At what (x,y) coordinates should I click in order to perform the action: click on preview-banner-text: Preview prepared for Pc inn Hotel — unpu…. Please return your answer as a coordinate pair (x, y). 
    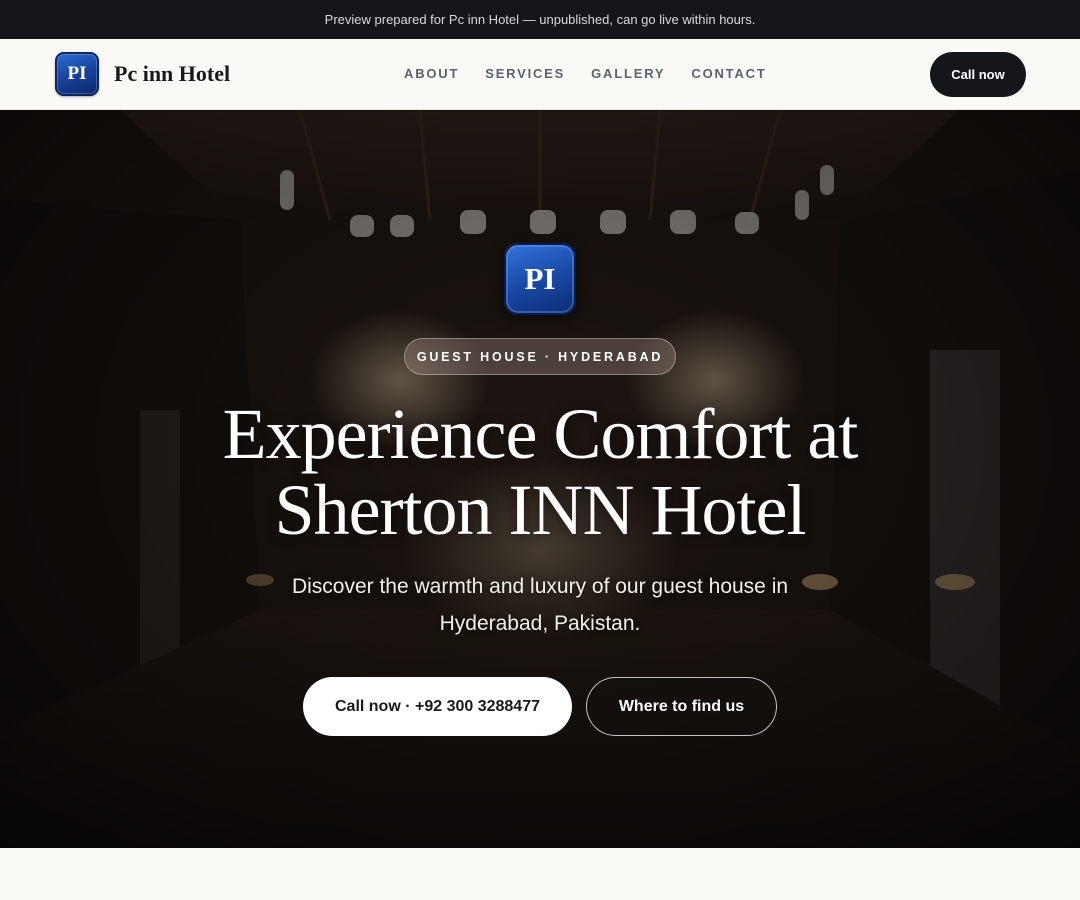
    Looking at the image, I should click on (540, 19).